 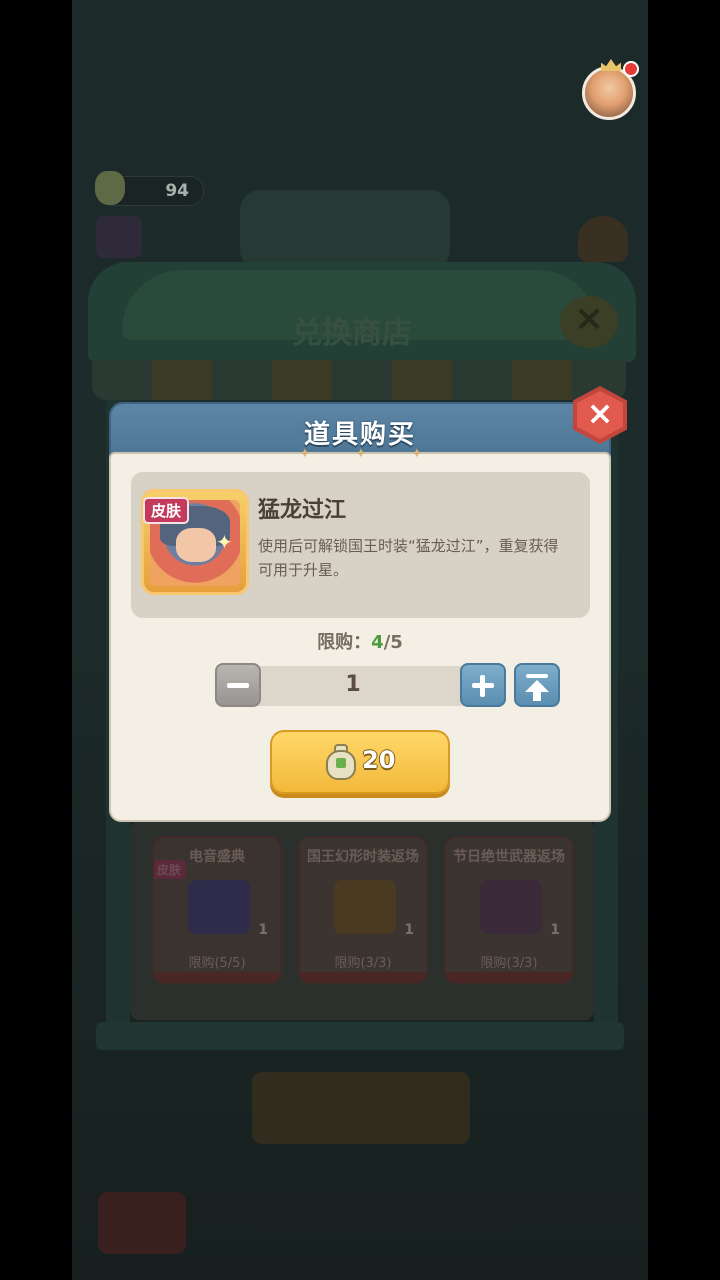 I want to click on card-title: 国王幻形时装返场, so click(x=363, y=857).